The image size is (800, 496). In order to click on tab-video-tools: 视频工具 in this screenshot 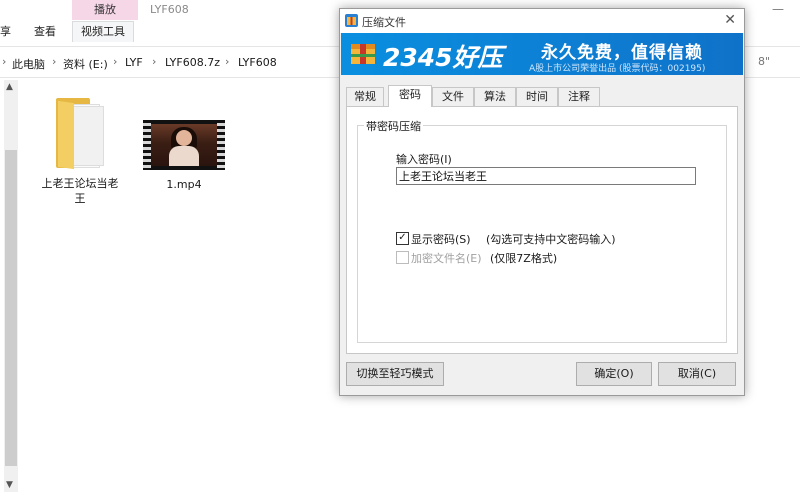, I will do `click(103, 31)`.